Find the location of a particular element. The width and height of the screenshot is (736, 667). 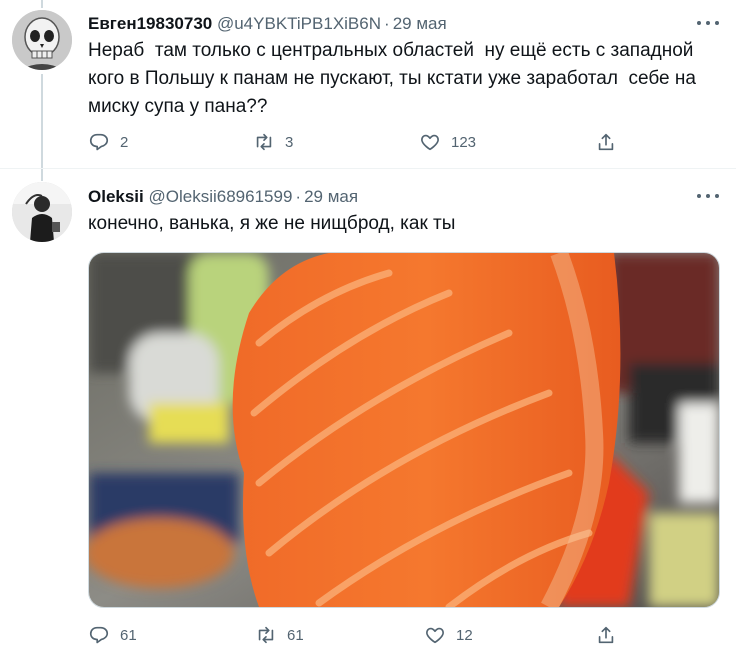

reply-count: 61 is located at coordinates (128, 635).